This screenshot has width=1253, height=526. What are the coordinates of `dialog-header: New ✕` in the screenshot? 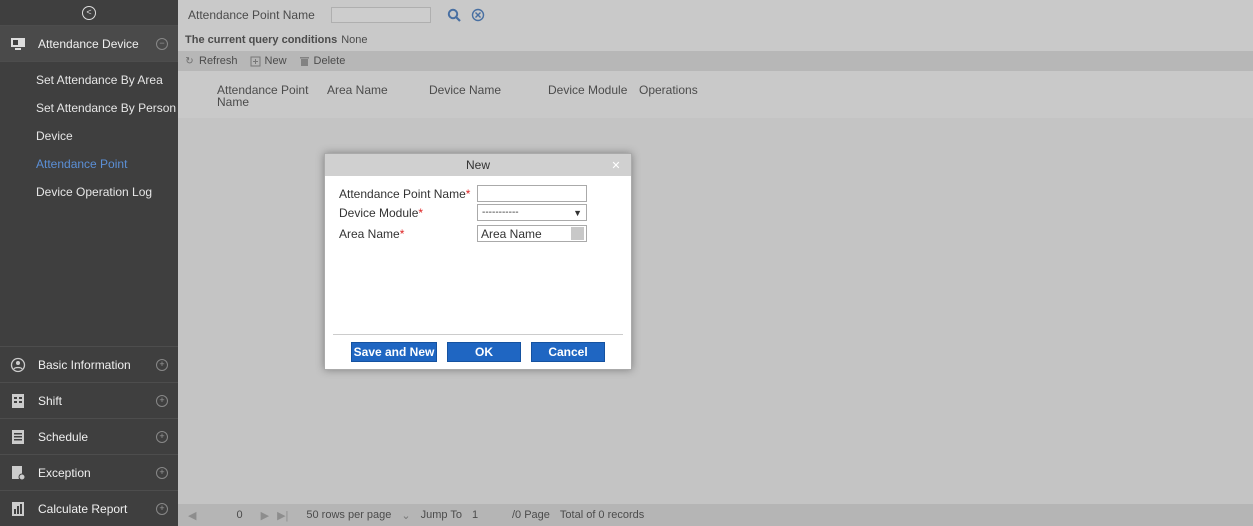 It's located at (478, 165).